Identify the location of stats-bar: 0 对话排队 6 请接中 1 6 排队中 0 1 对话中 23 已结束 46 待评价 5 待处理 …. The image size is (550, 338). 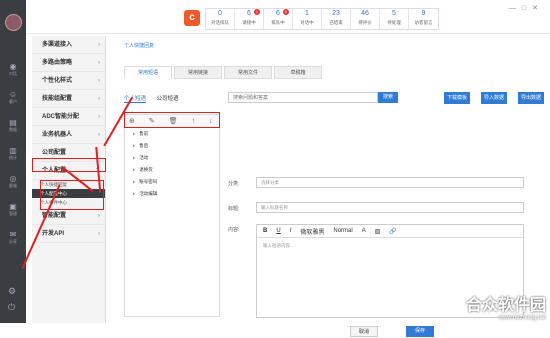
(322, 19).